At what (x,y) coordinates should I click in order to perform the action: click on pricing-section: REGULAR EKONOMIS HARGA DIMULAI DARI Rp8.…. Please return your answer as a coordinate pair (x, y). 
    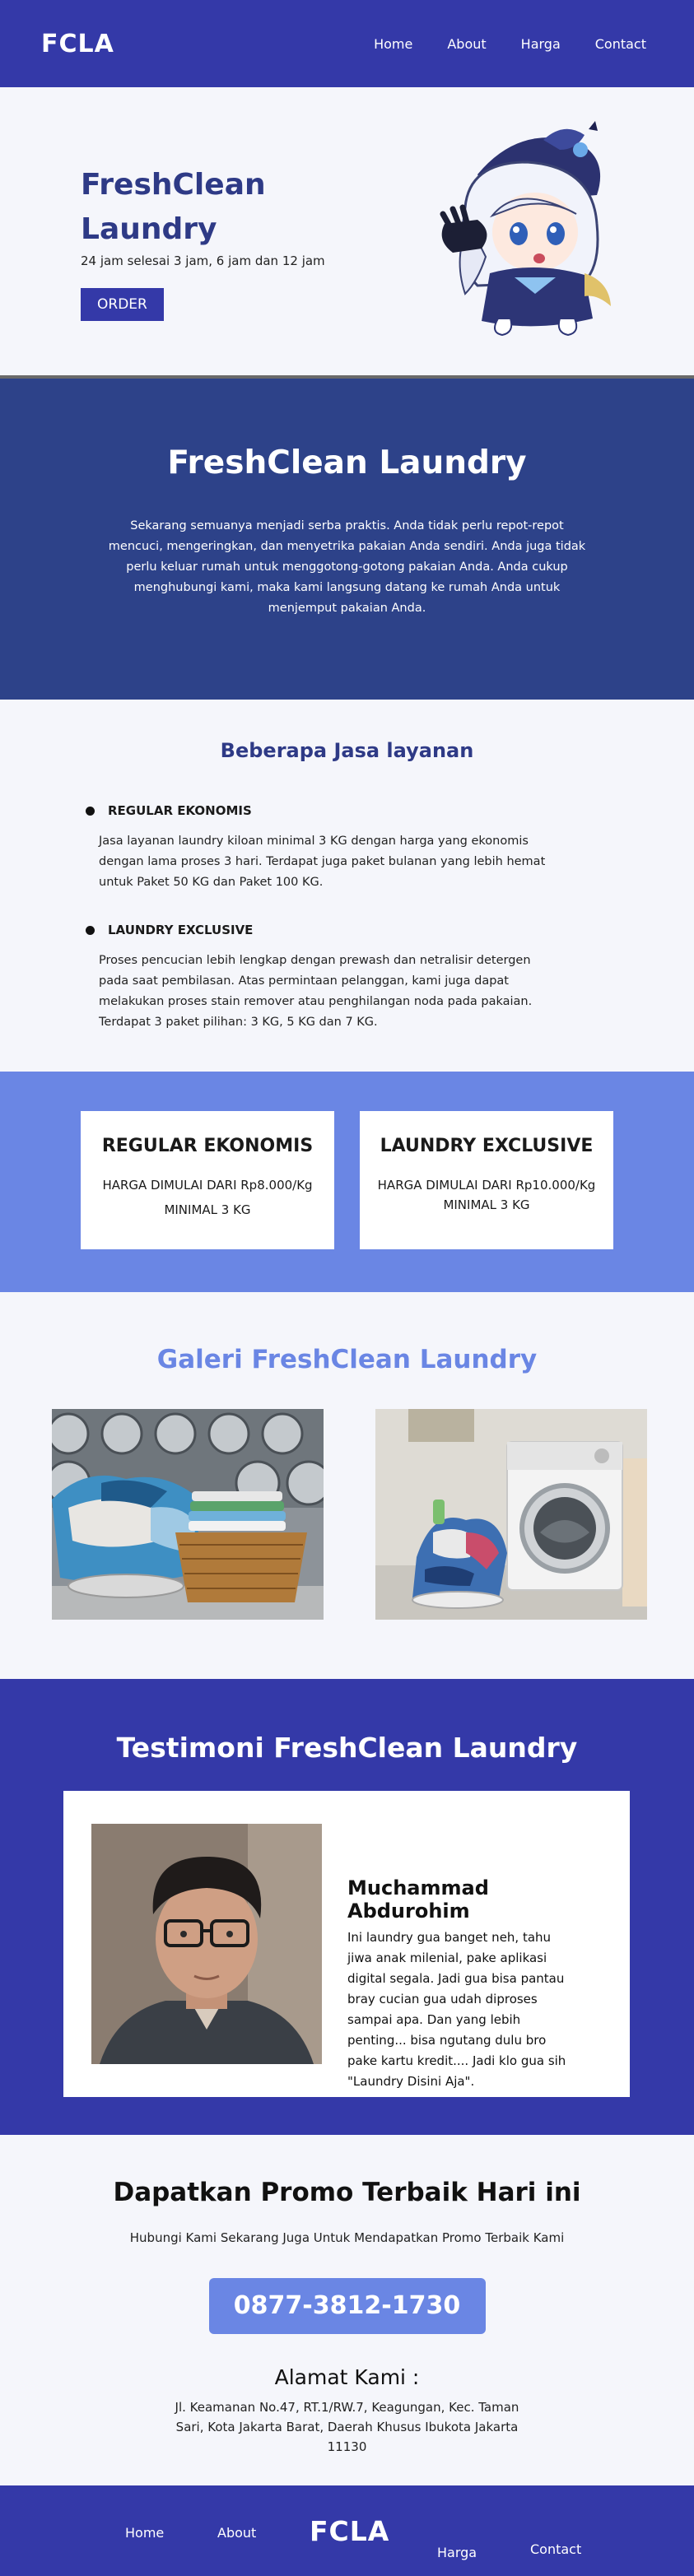
    Looking at the image, I should click on (347, 1182).